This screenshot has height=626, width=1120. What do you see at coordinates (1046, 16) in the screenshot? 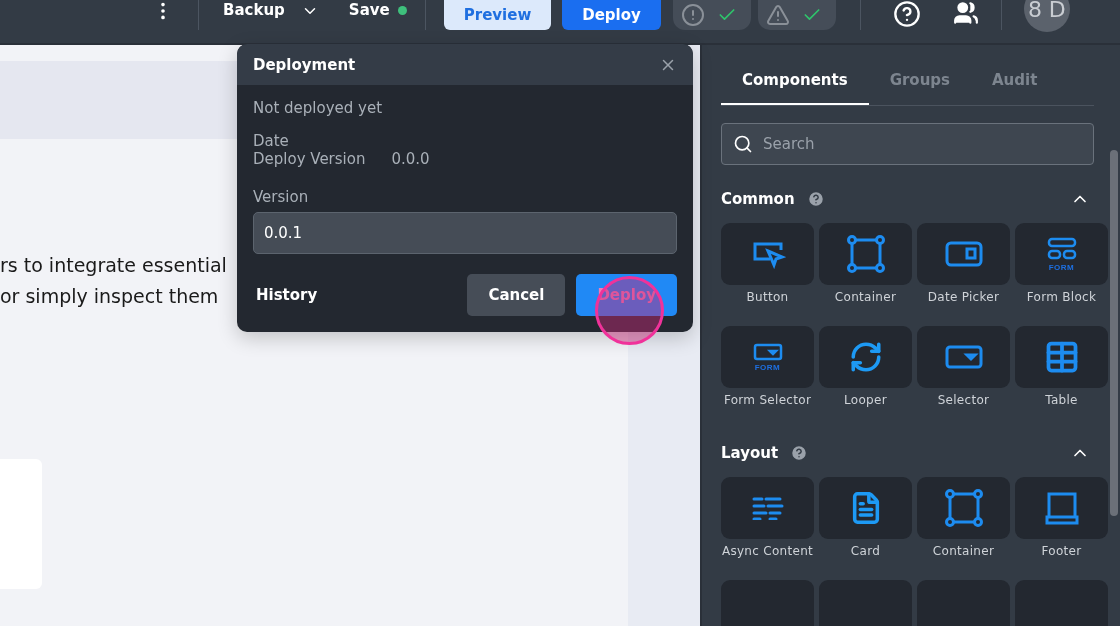
I see `user-avatar: 8 D` at bounding box center [1046, 16].